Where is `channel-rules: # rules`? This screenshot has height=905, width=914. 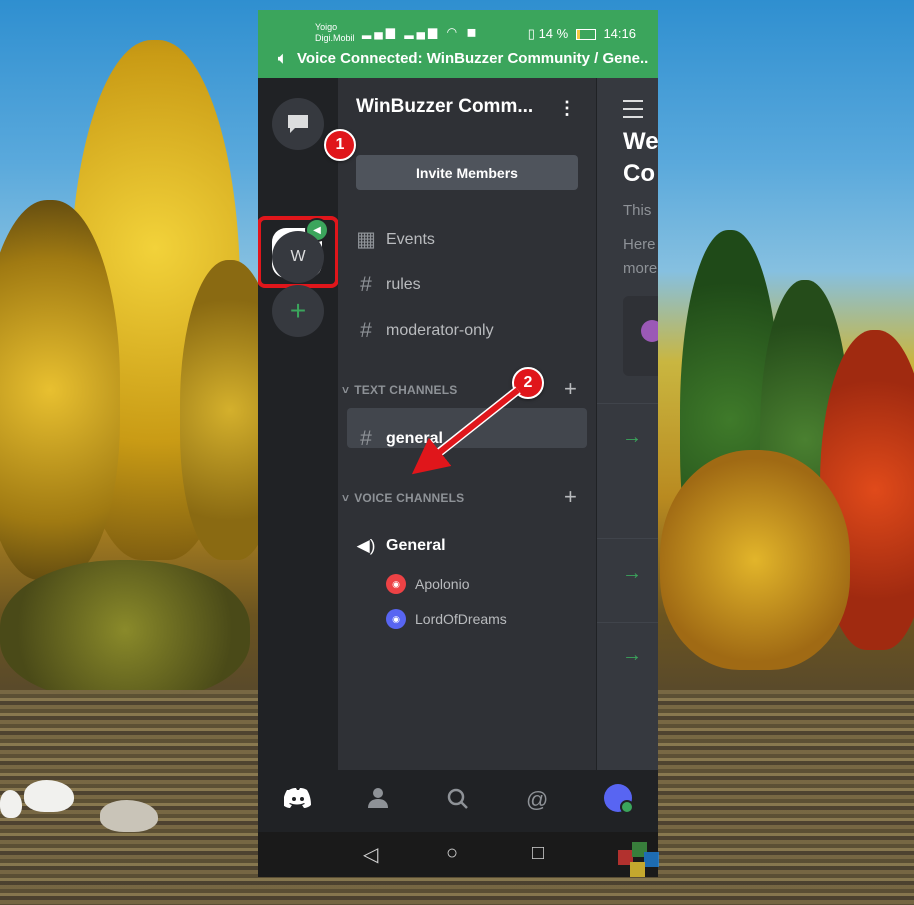
channel-rules: # rules is located at coordinates (388, 285).